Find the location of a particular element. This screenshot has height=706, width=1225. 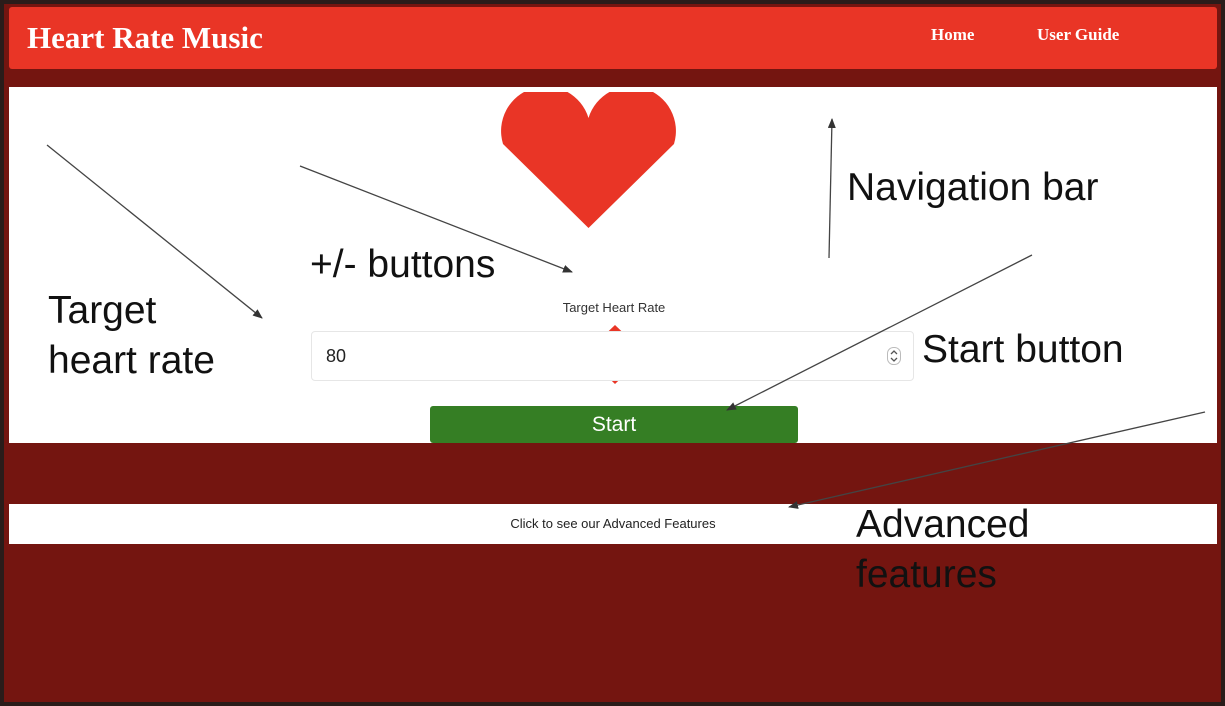

arrow-advanced-features is located at coordinates (997, 460).